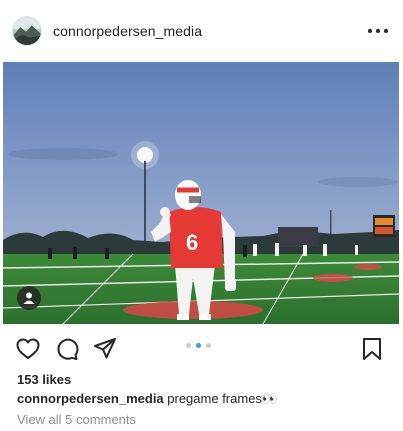  Describe the element at coordinates (378, 31) in the screenshot. I see `more-options-icon` at that location.